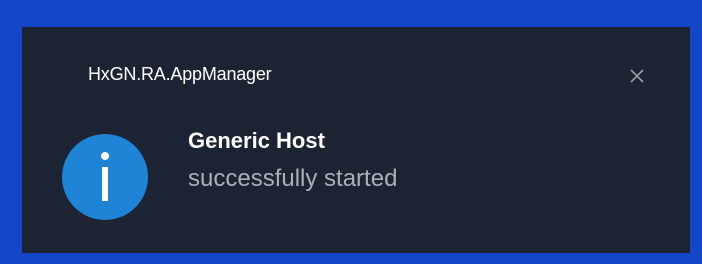 Image resolution: width=702 pixels, height=264 pixels. I want to click on notification-title: Generic Host, so click(256, 140).